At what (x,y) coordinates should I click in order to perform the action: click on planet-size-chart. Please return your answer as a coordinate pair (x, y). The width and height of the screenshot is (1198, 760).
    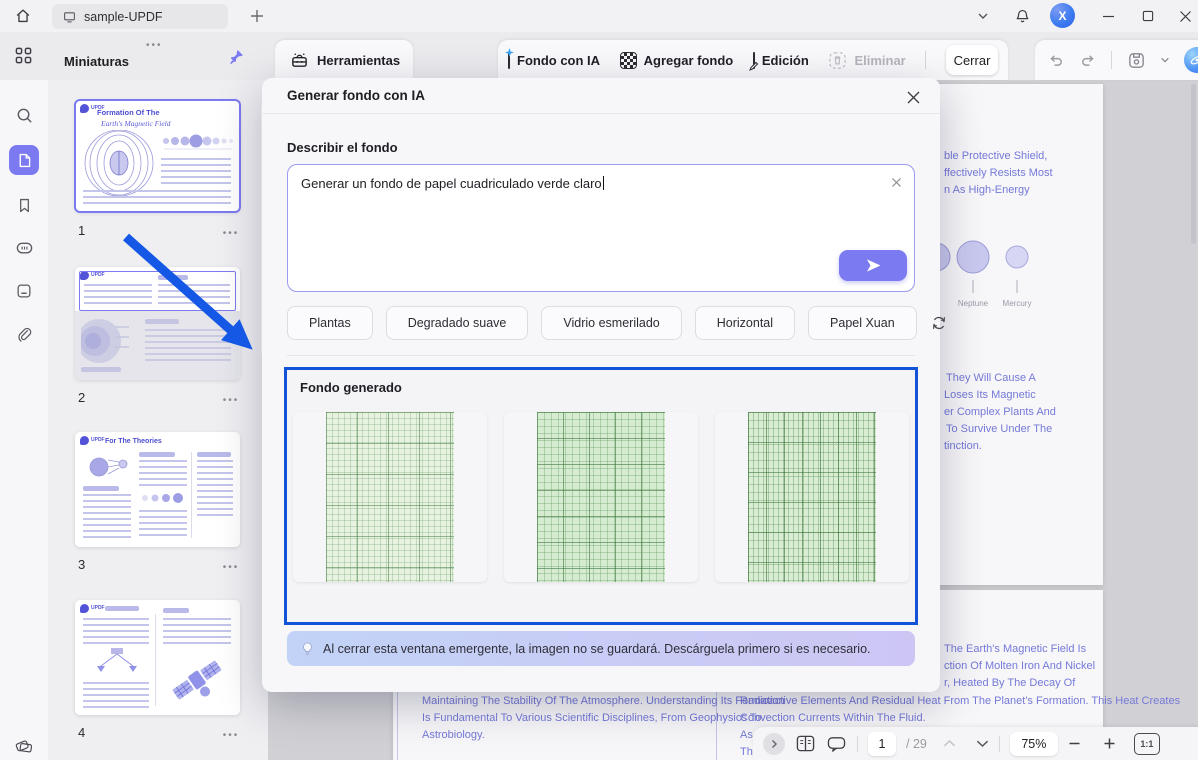
    Looking at the image, I should click on (198, 142).